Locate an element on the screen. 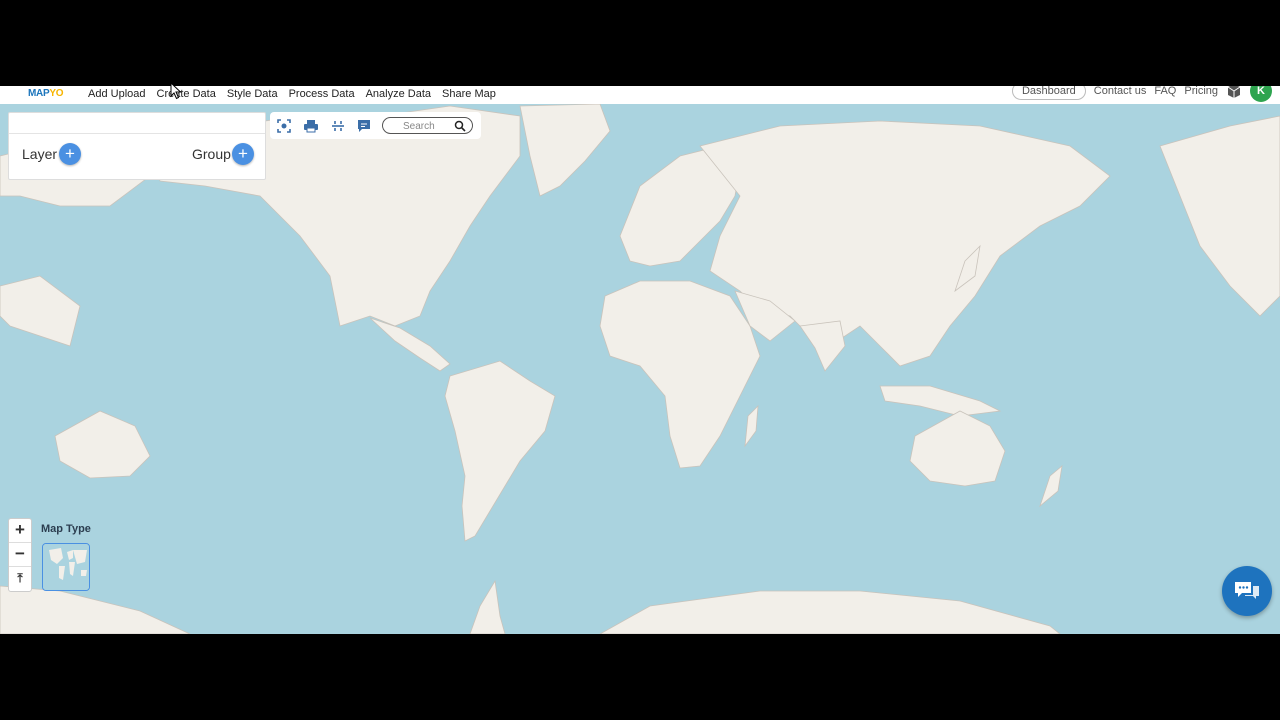  chat-button is located at coordinates (1247, 591).